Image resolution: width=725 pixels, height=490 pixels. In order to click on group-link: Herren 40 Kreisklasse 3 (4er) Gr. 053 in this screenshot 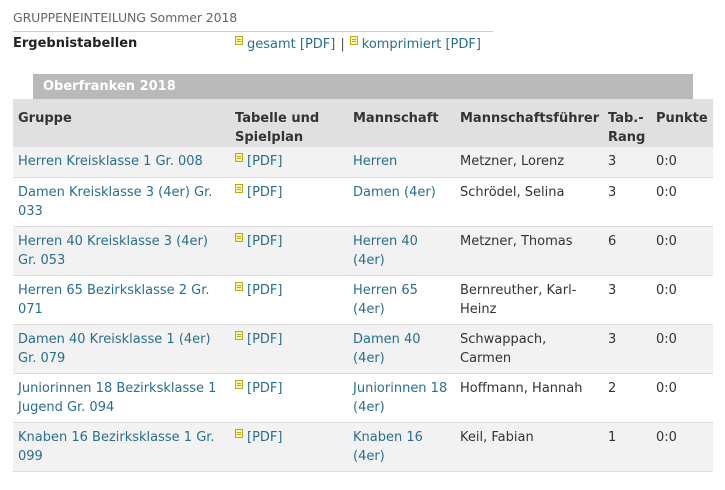, I will do `click(113, 251)`.